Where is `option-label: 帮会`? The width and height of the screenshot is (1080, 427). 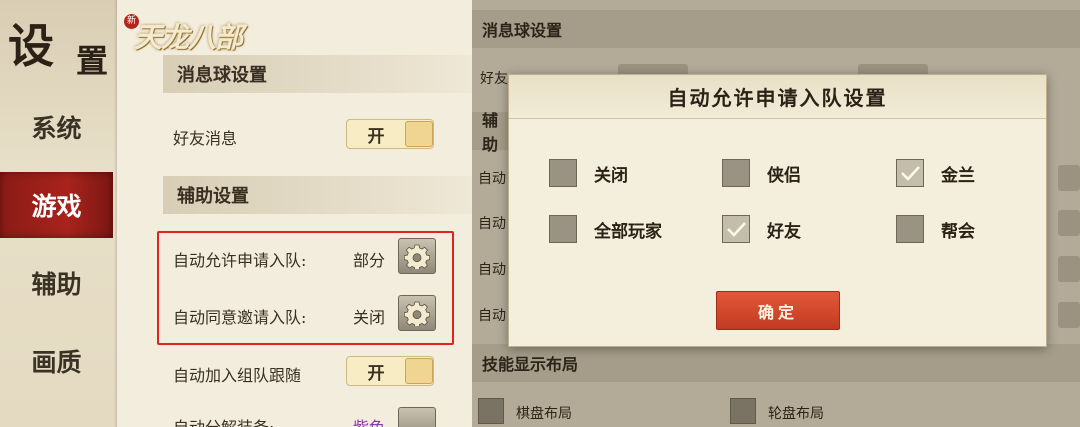 option-label: 帮会 is located at coordinates (958, 231).